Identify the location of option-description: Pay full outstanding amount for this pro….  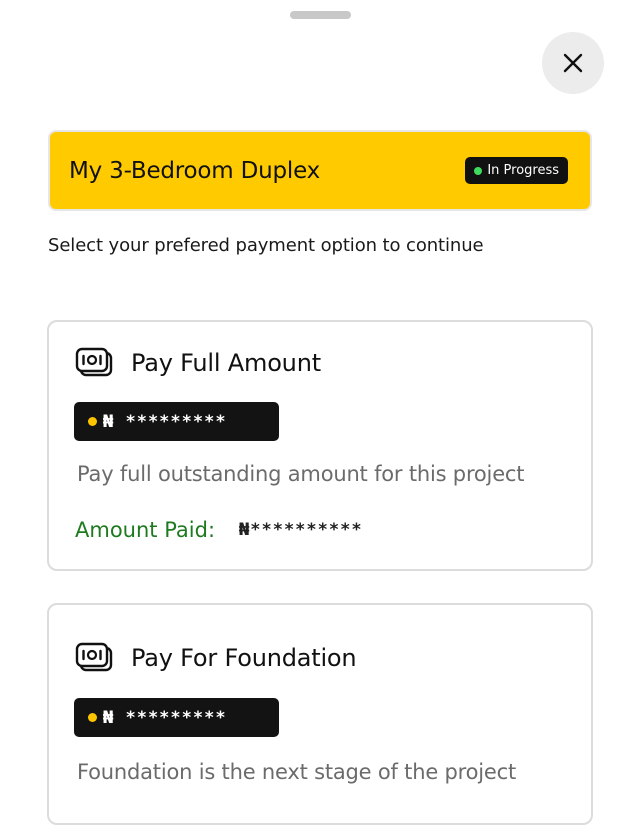
(301, 474).